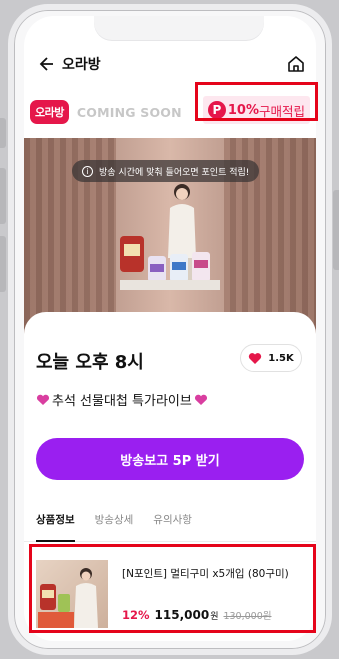  I want to click on notice-text: 방송 시간에 맞춰 들어오면 포인트 적립!, so click(174, 172).